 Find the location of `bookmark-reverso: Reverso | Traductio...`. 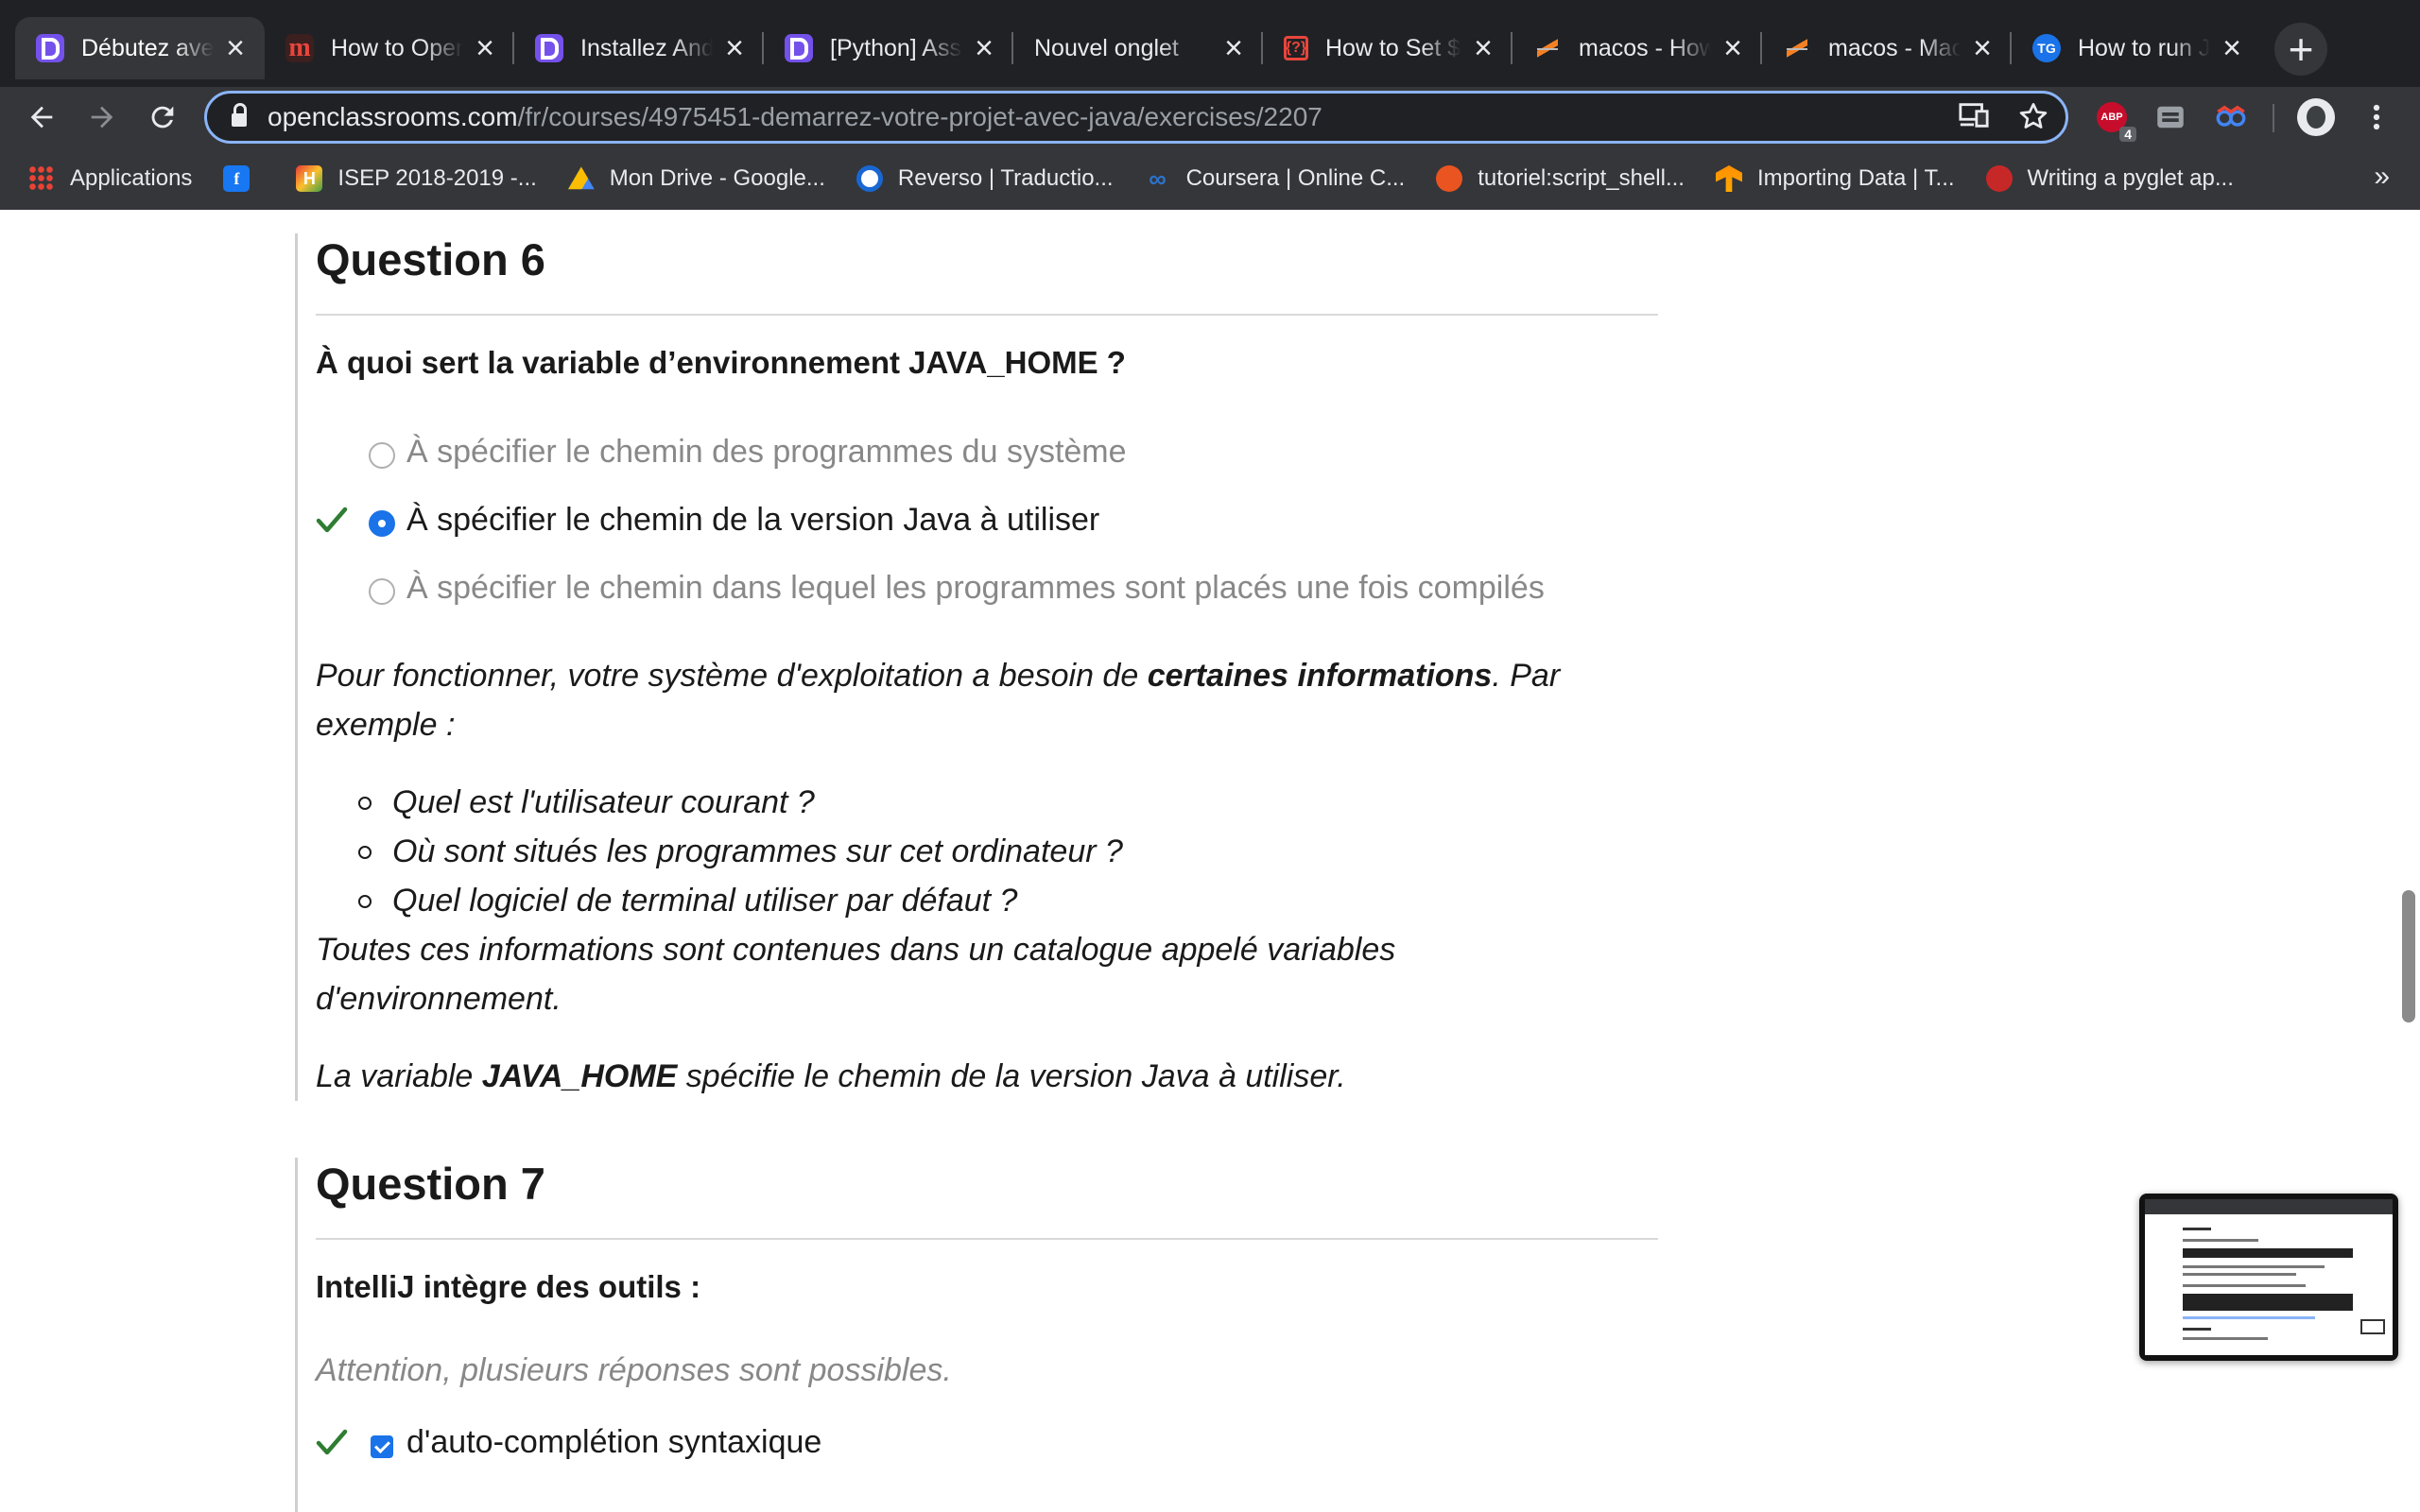

bookmark-reverso: Reverso | Traductio... is located at coordinates (985, 178).